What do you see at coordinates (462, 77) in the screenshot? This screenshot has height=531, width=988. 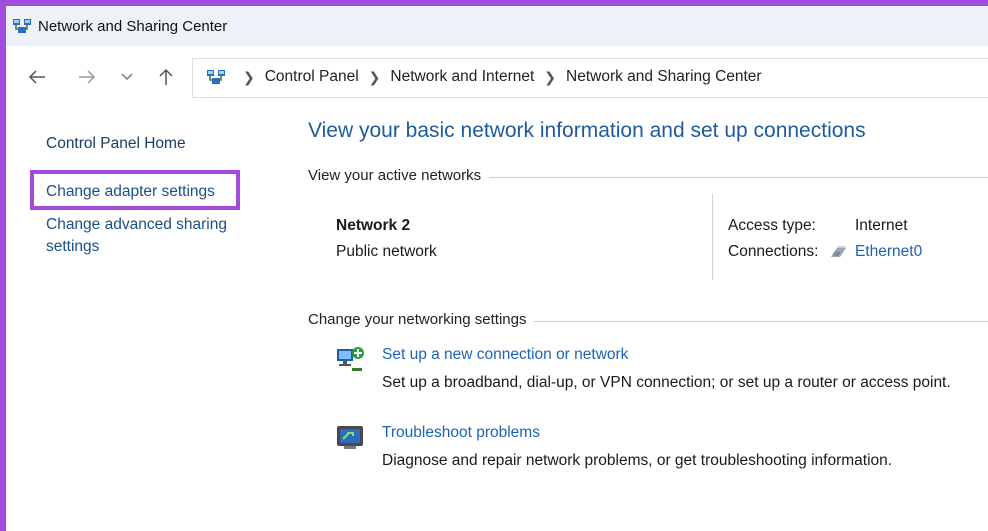 I see `breadcrumb-network-and-internet: Network and Internet` at bounding box center [462, 77].